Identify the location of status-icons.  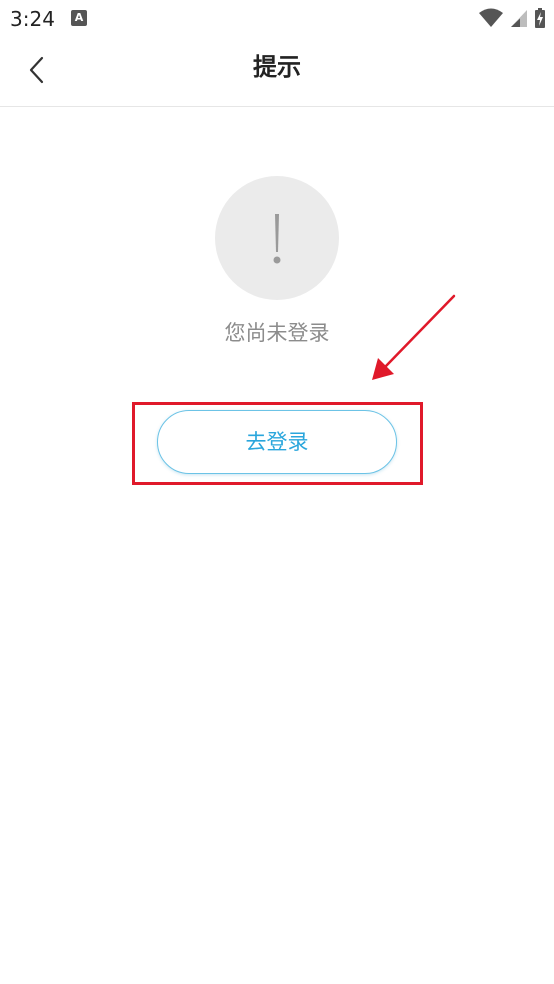
(512, 18).